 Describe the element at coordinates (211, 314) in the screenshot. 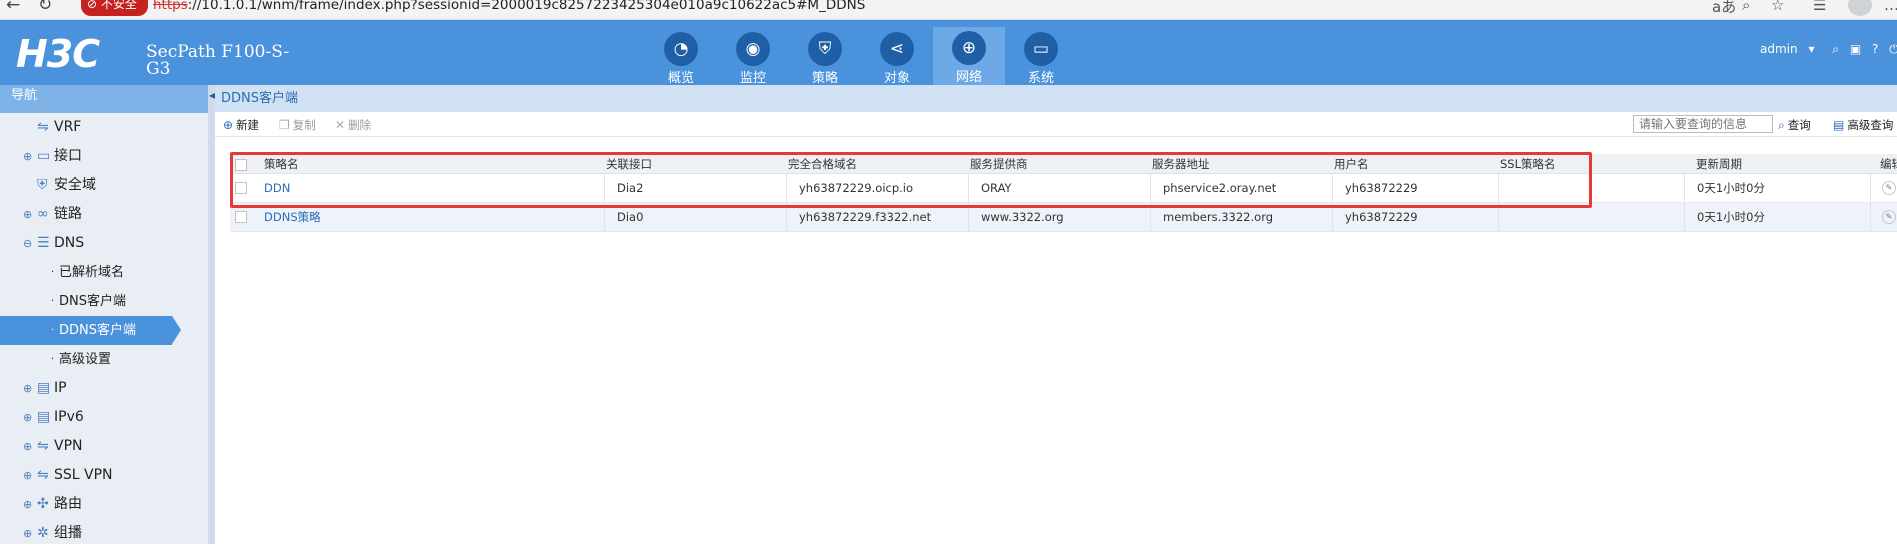

I see `nav-splitter: ◀` at that location.